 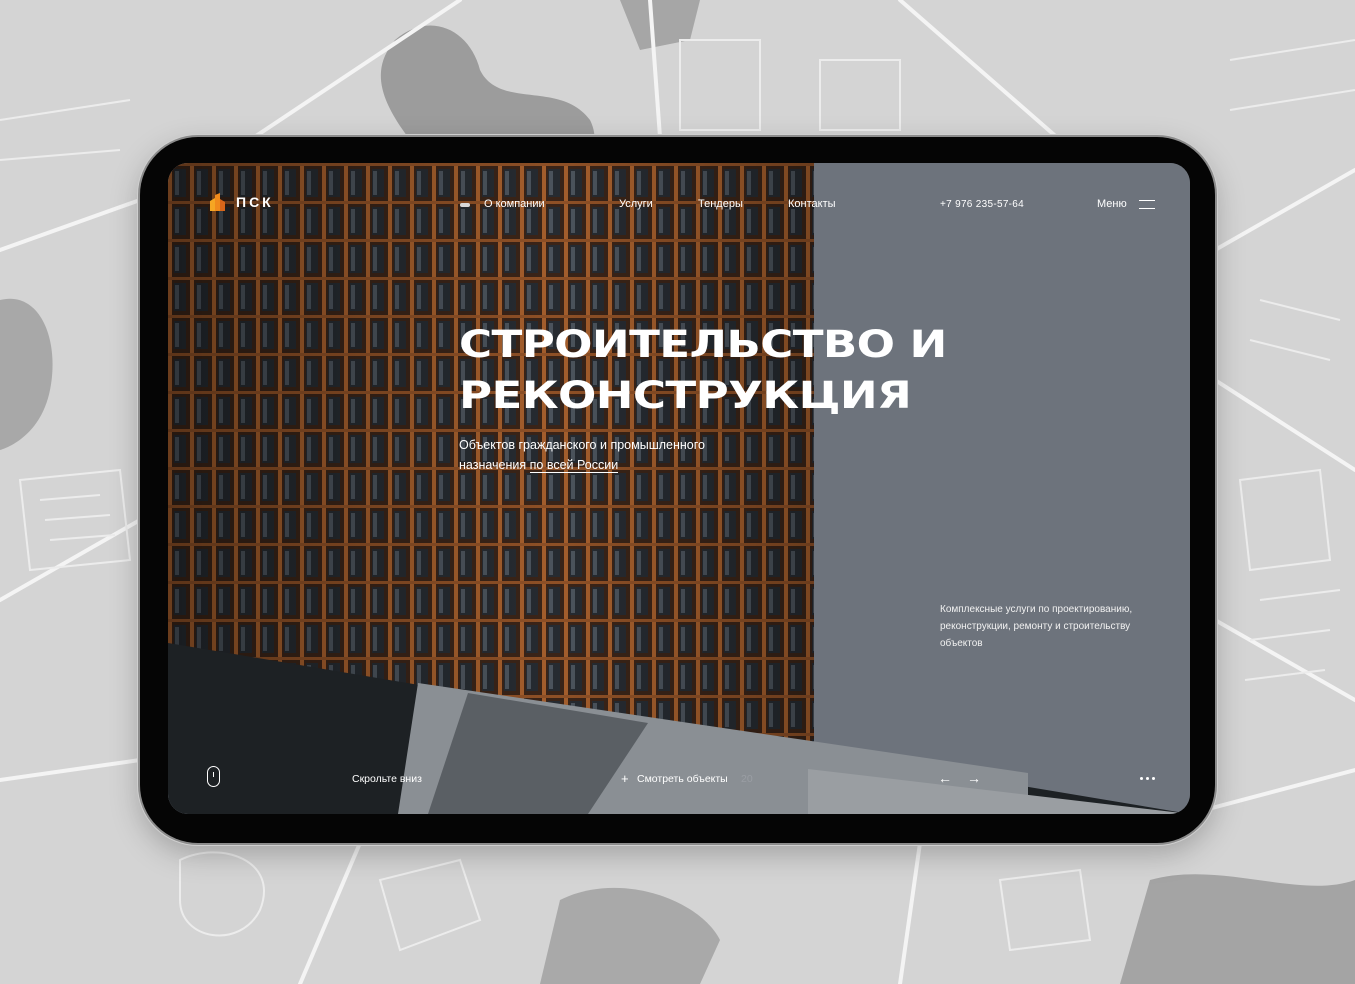 I want to click on arrow-left-icon: ←, so click(x=945, y=778).